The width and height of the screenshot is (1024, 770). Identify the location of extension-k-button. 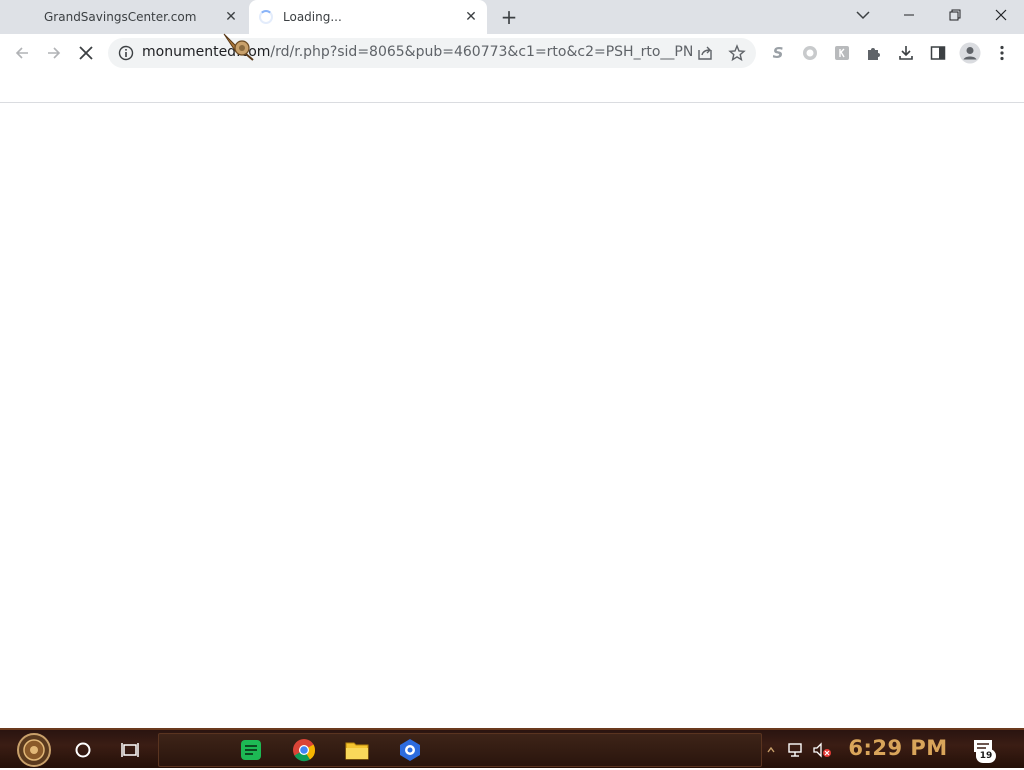
(842, 53).